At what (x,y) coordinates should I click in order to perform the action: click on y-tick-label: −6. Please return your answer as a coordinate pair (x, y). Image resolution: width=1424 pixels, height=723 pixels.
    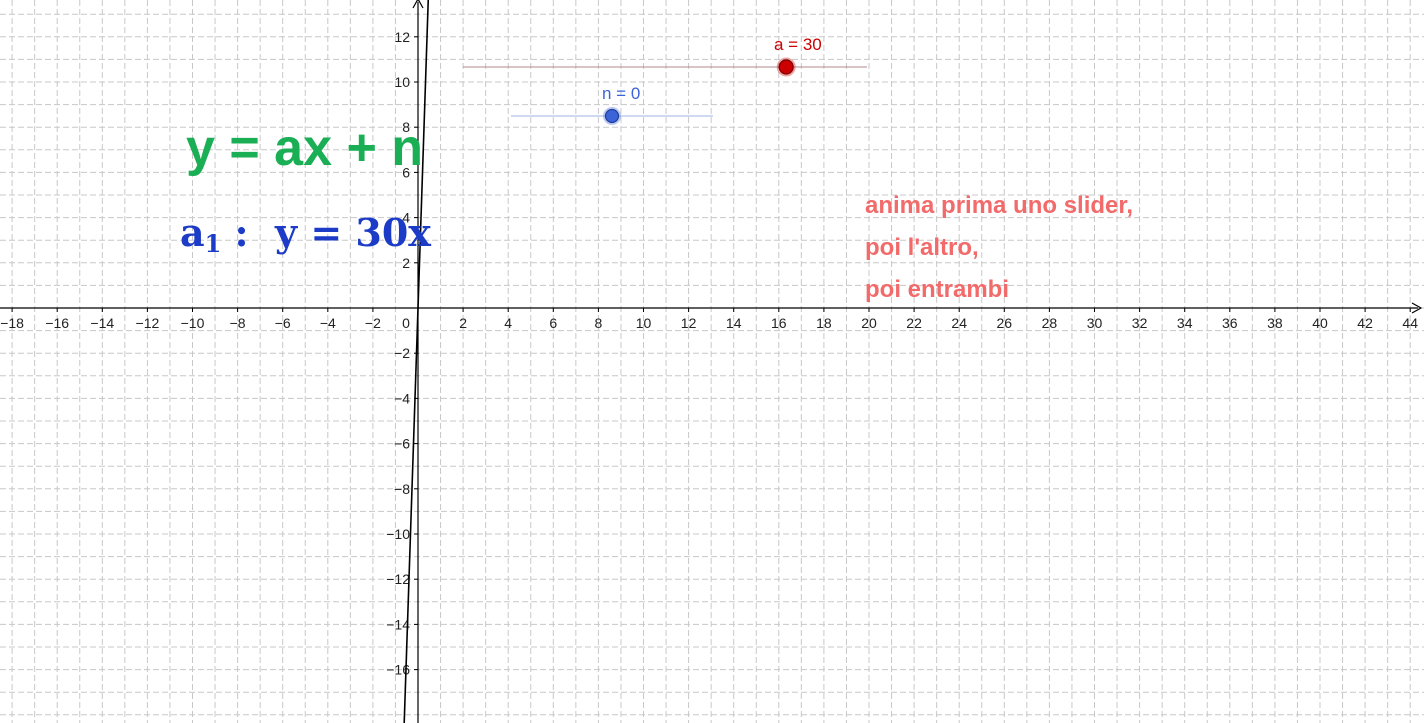
    Looking at the image, I should click on (402, 444).